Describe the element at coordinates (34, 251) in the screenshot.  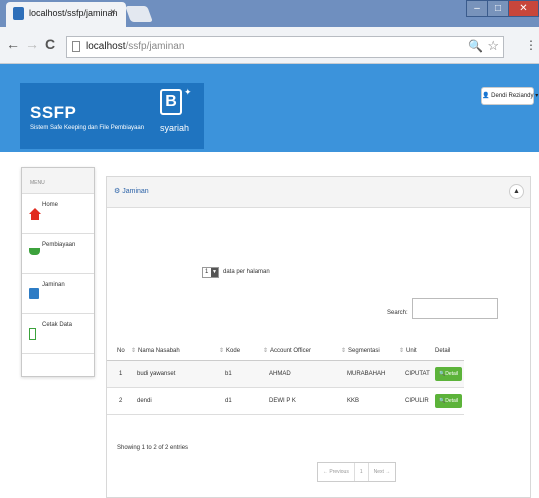
I see `cart-icon` at that location.